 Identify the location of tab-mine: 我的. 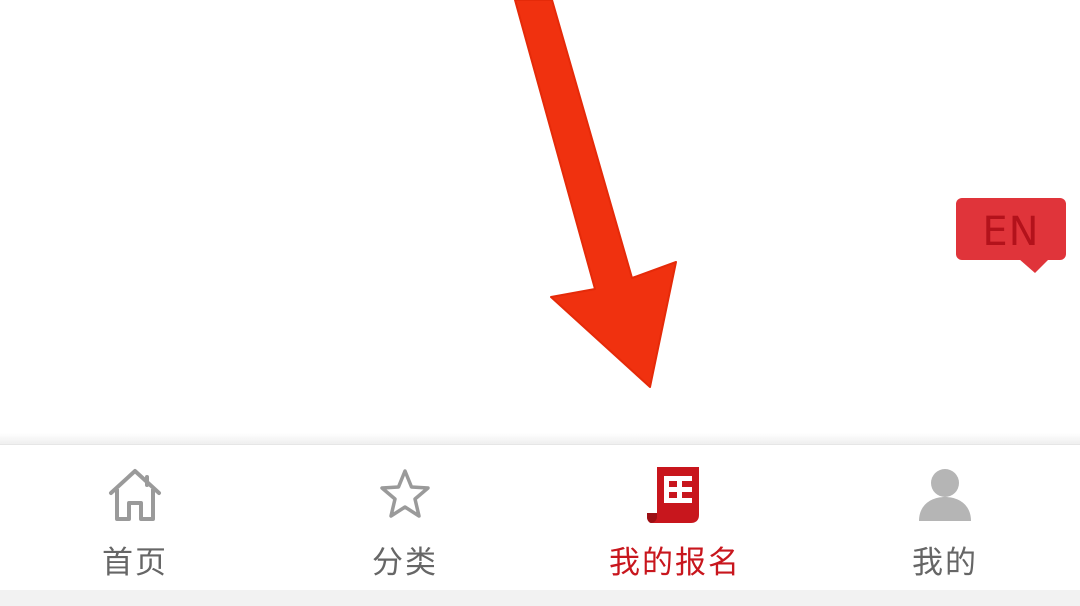
(945, 518).